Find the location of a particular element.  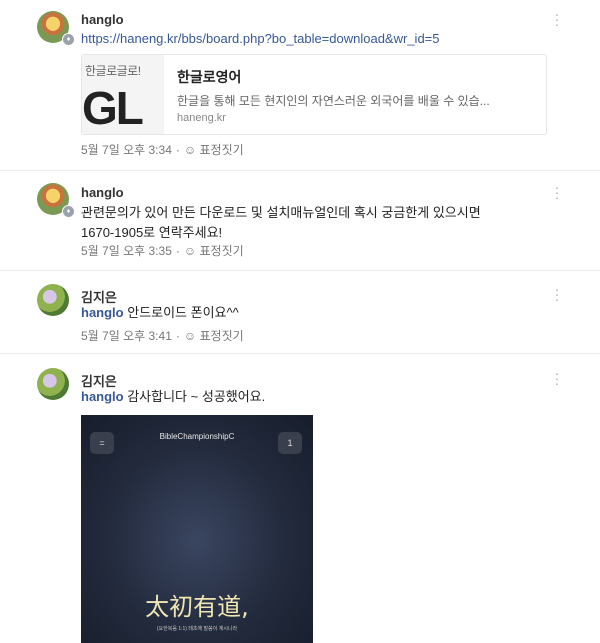

comment-meta: 5월 7일 오후 3:35 · ☺ 표정짓기 is located at coordinates (162, 250).